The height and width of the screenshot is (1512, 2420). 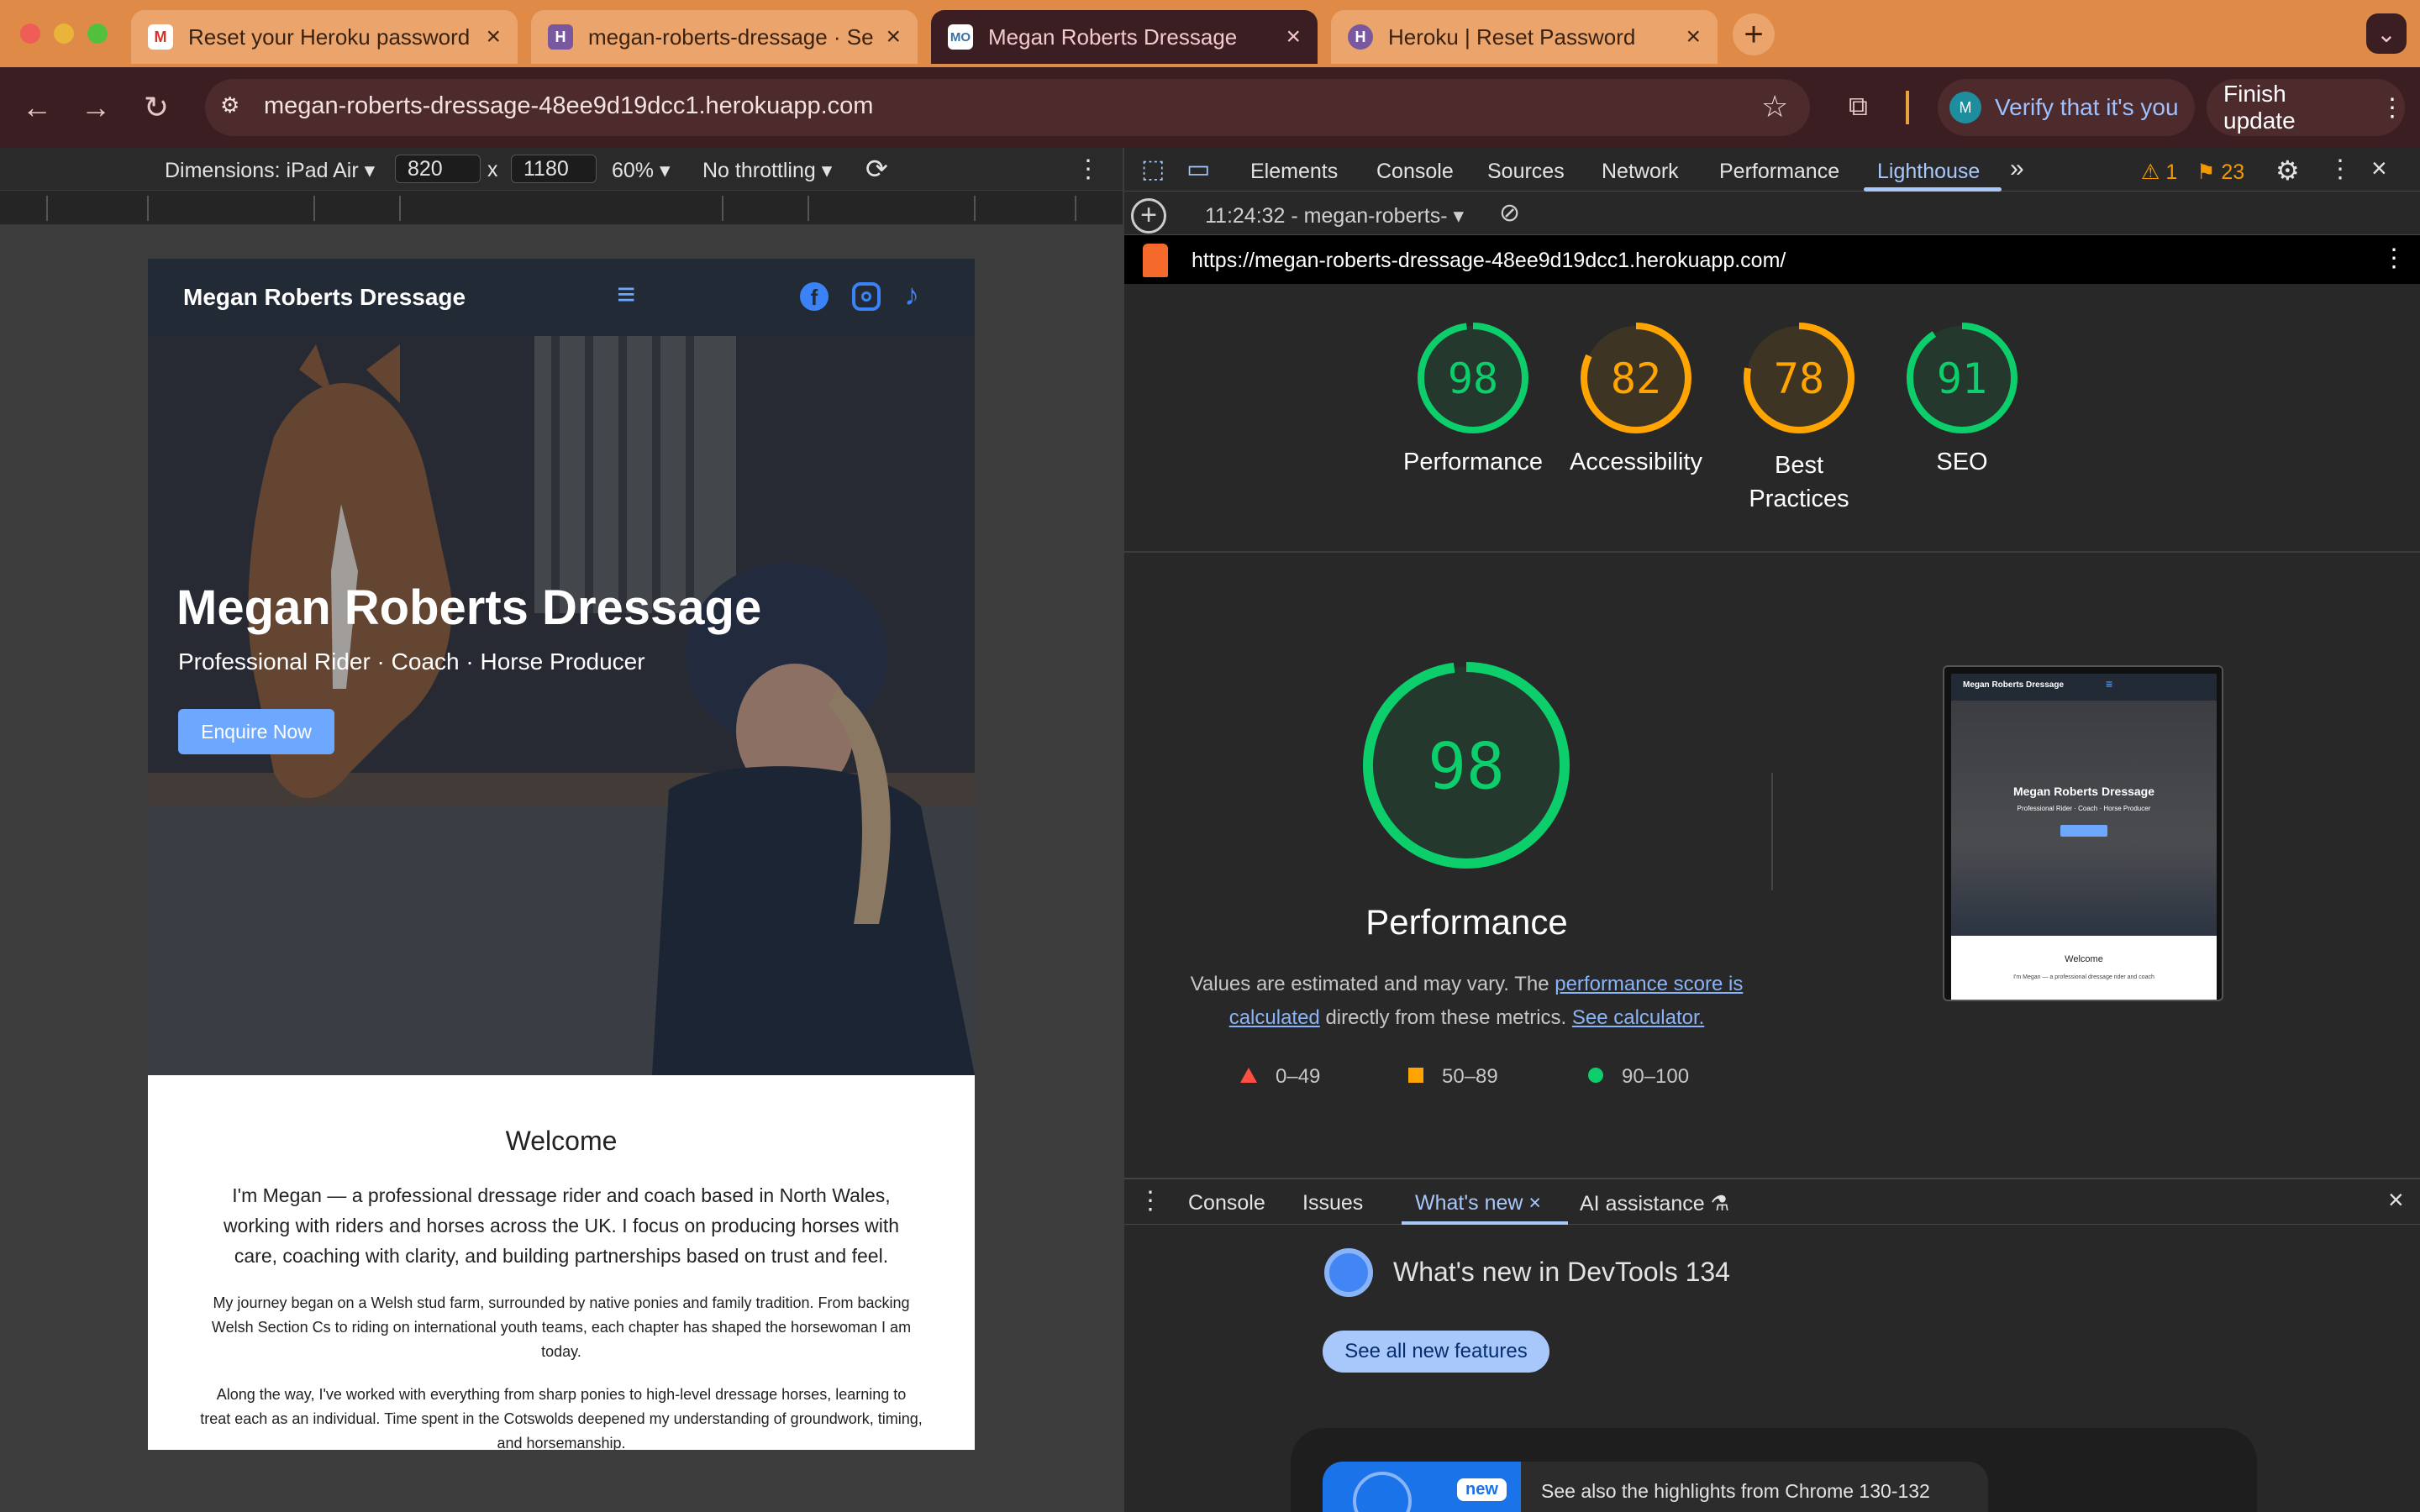 I want to click on warnings-count: 1, so click(x=2171, y=172).